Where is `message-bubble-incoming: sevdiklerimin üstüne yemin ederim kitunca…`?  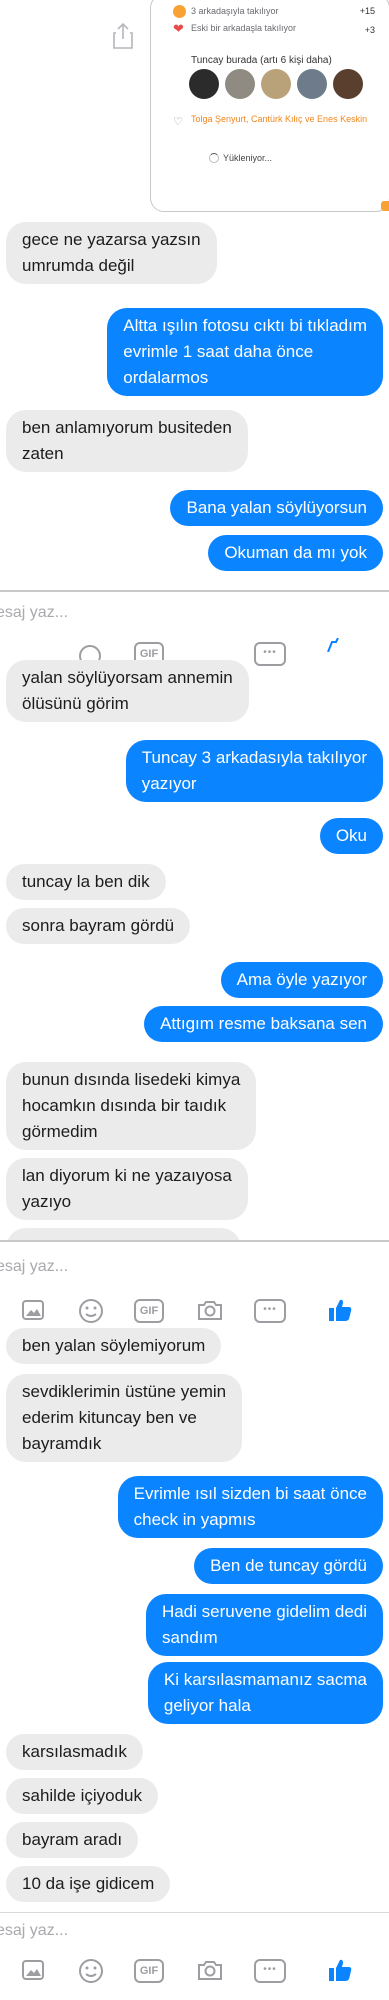 message-bubble-incoming: sevdiklerimin üstüne yemin ederim kitunca… is located at coordinates (124, 1418).